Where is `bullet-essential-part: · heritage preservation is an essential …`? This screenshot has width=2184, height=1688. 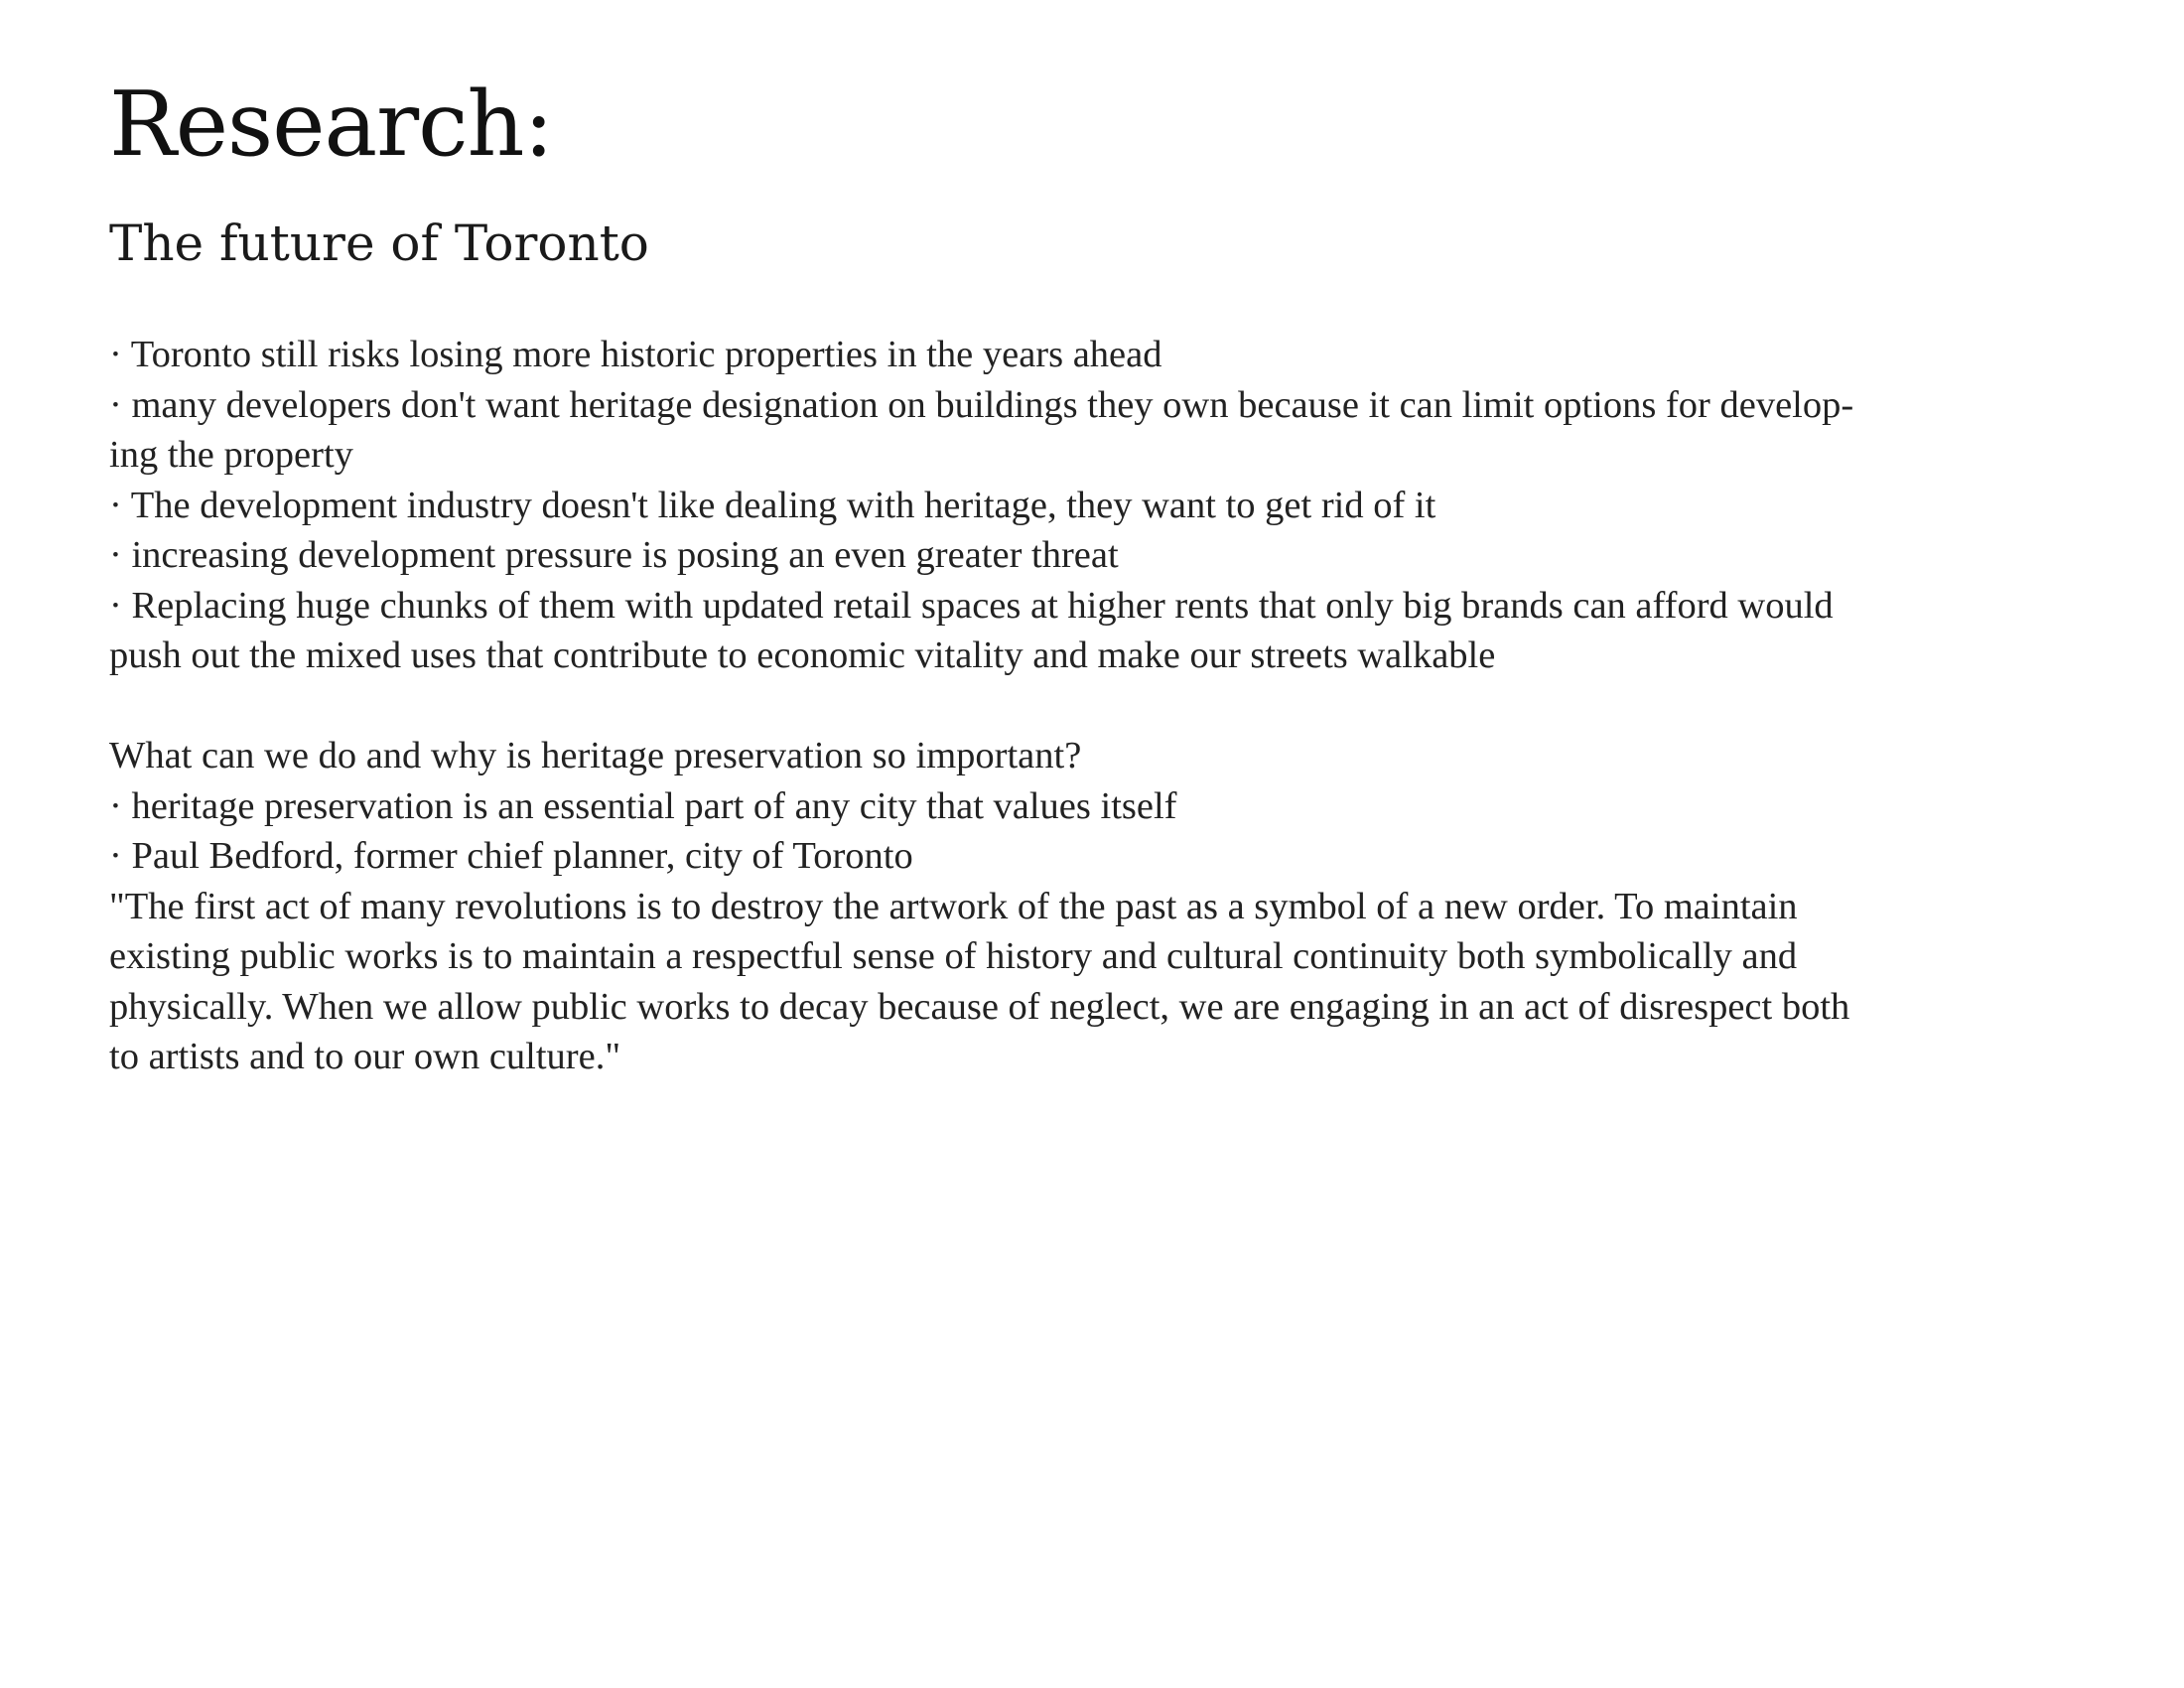
bullet-essential-part: · heritage preservation is an essential … is located at coordinates (643, 805).